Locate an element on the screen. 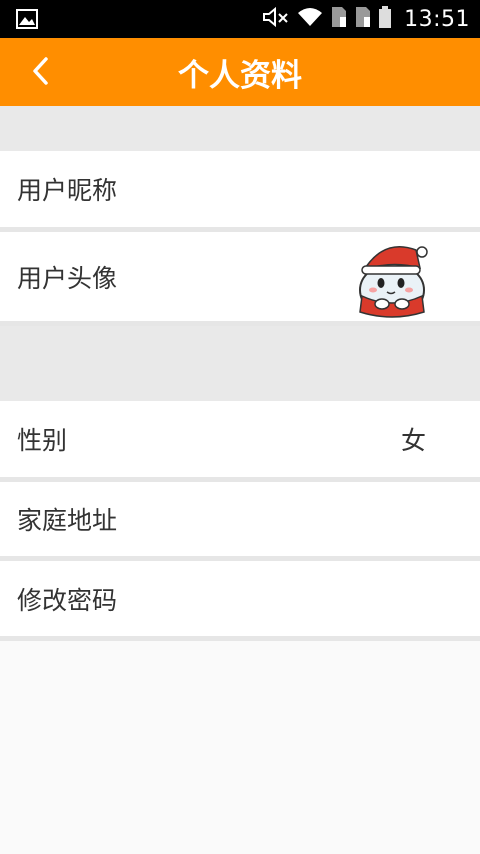 The height and width of the screenshot is (854, 480). divider is located at coordinates (240, 638).